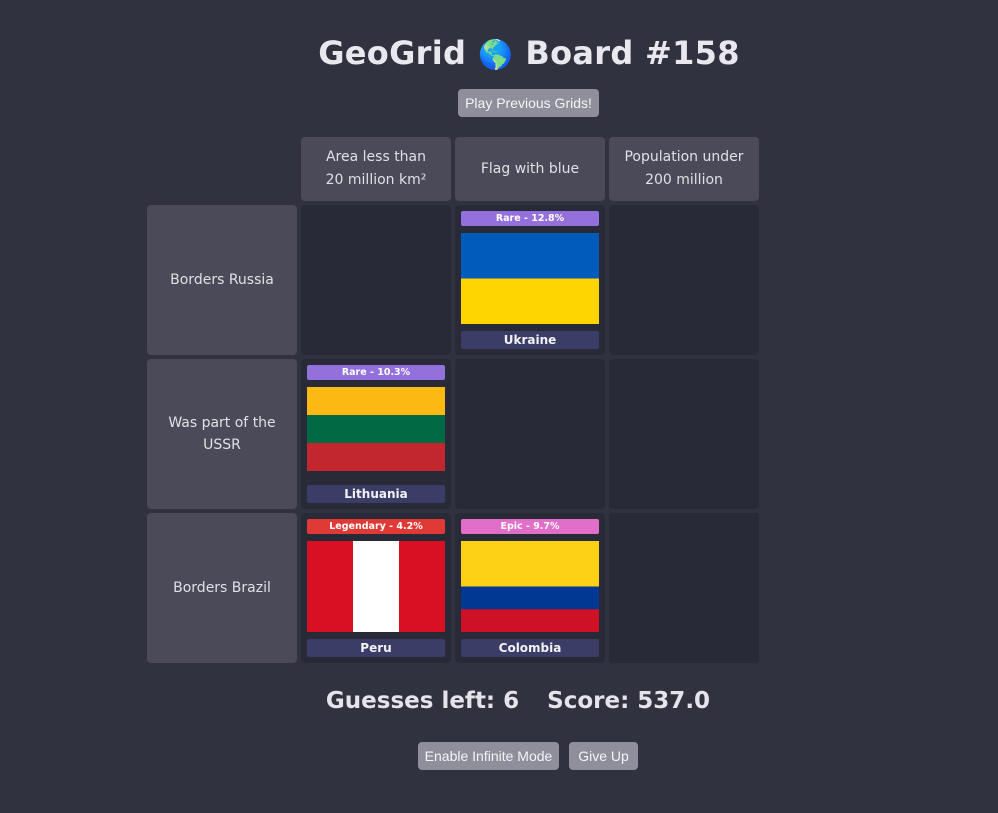 This screenshot has height=813, width=998. I want to click on row-header-borders-brazil: Borders Brazil, so click(222, 588).